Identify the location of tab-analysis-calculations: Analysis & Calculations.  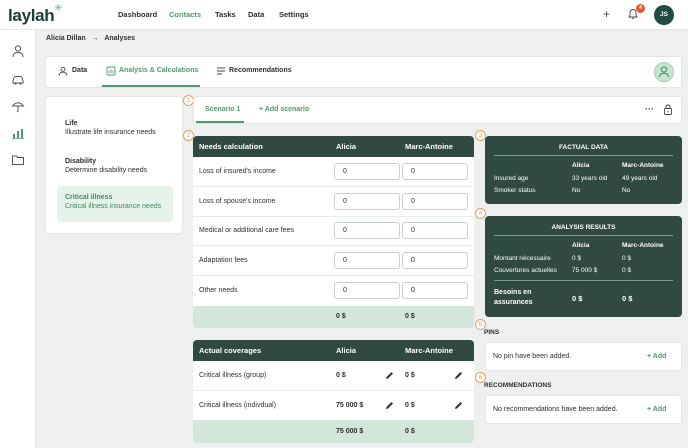
(158, 70).